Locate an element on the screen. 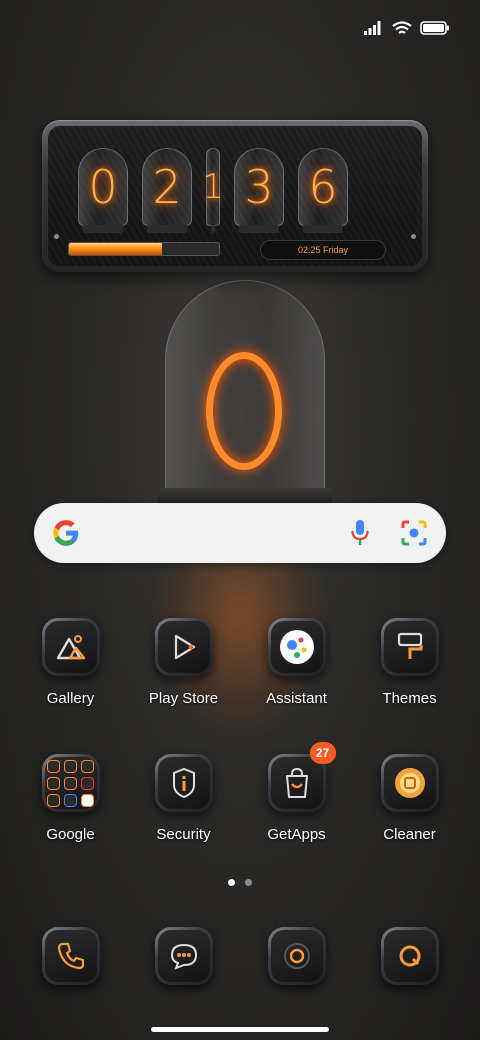  nixie-clock-widget: 0 2 1 3 6 02.25 Friday is located at coordinates (235, 196).